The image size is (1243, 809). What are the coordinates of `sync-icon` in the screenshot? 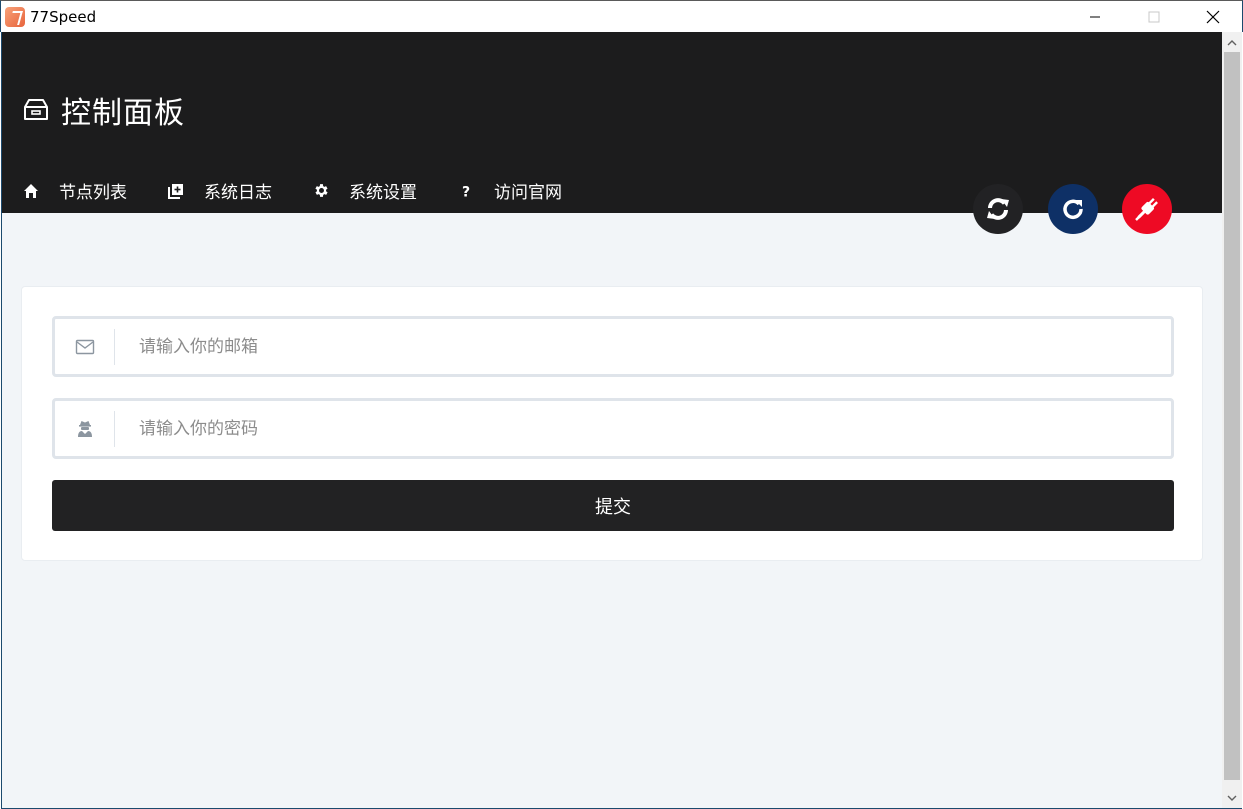 It's located at (998, 209).